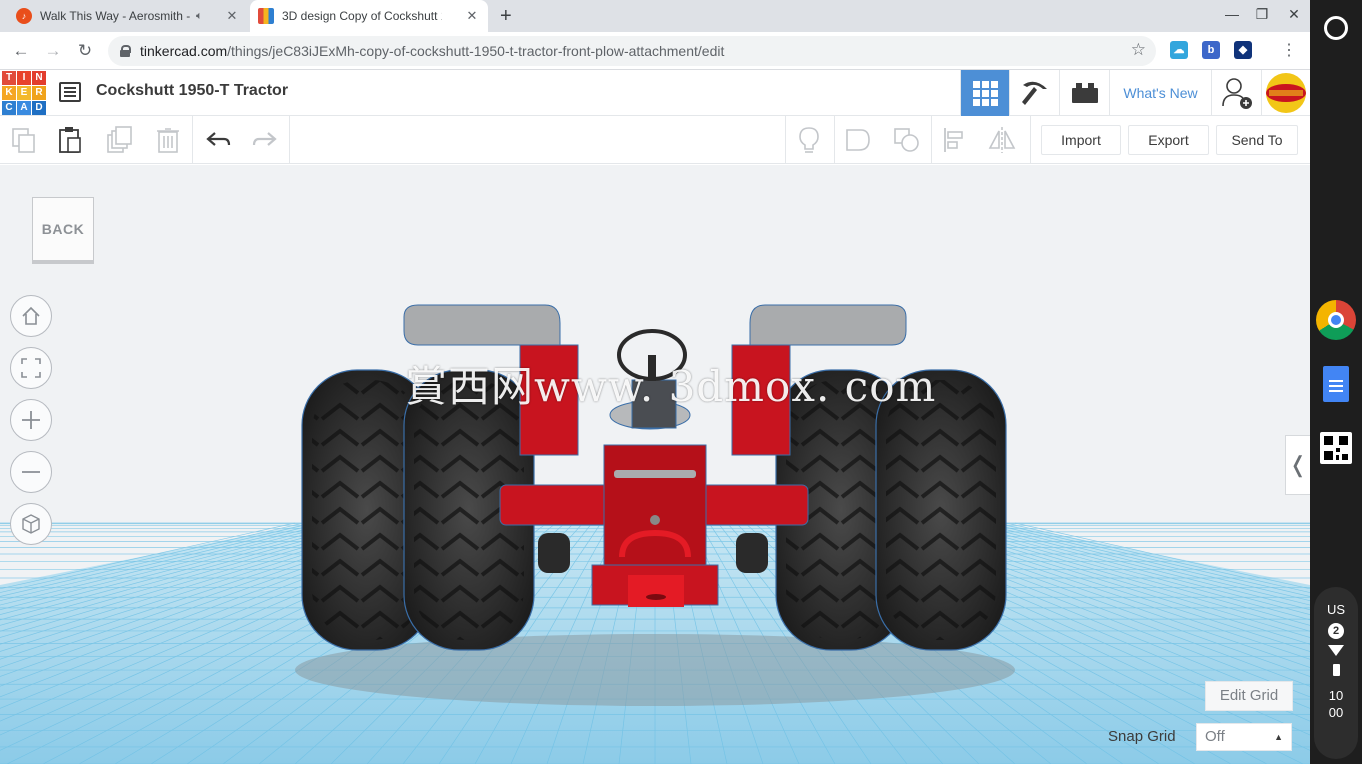 The width and height of the screenshot is (1362, 764). I want to click on tinkercad-favicon-icon, so click(266, 16).